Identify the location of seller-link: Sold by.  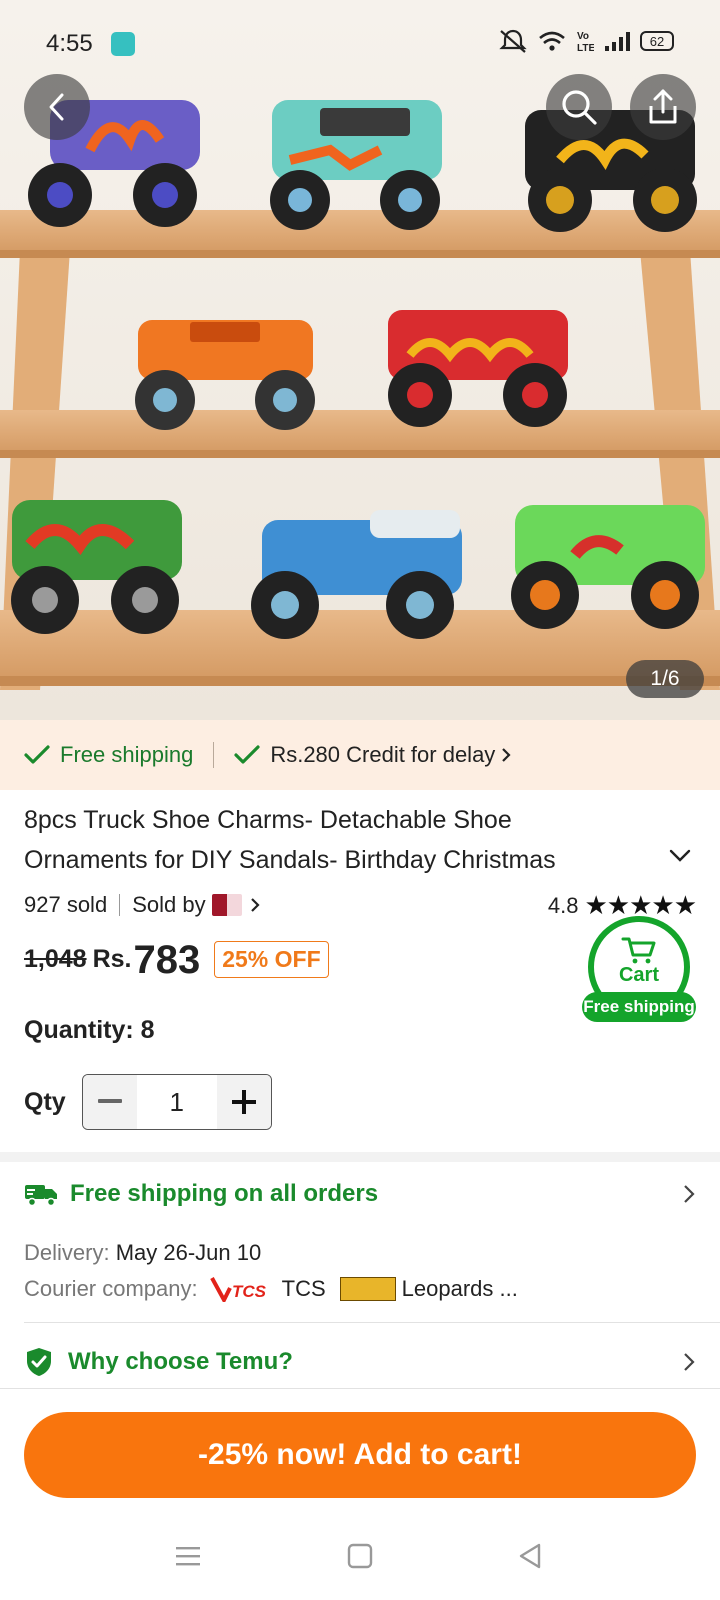
(196, 905).